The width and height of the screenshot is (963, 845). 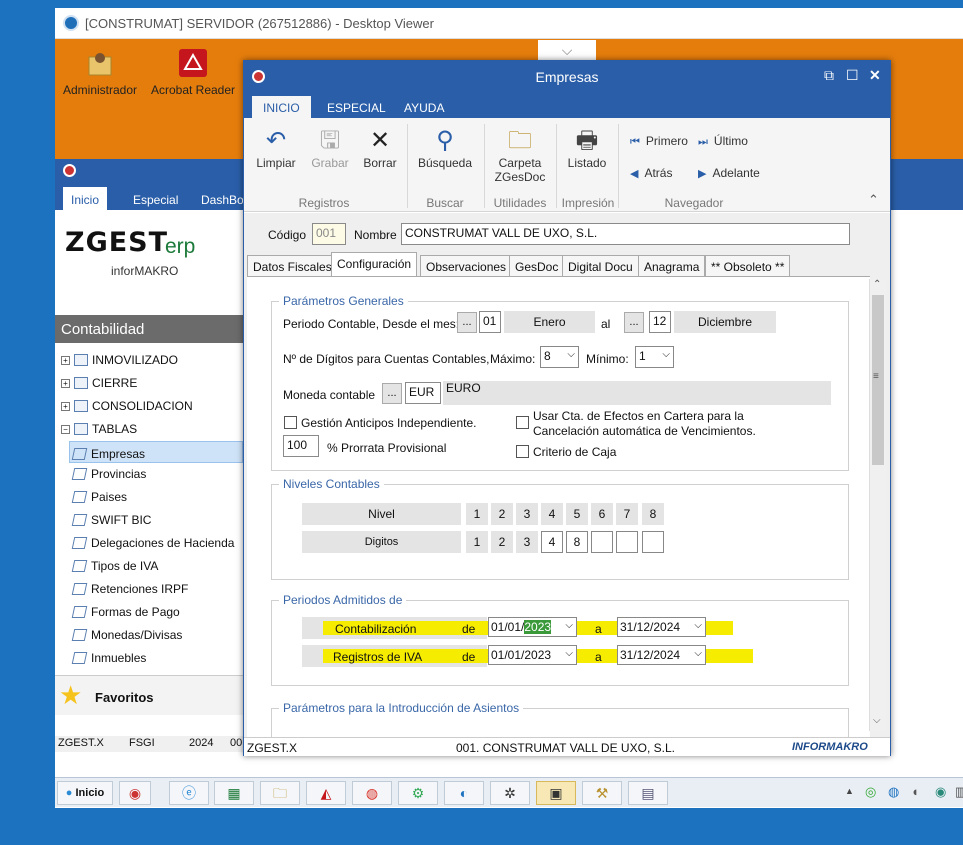 What do you see at coordinates (464, 793) in the screenshot?
I see `edge-icon: ◐` at bounding box center [464, 793].